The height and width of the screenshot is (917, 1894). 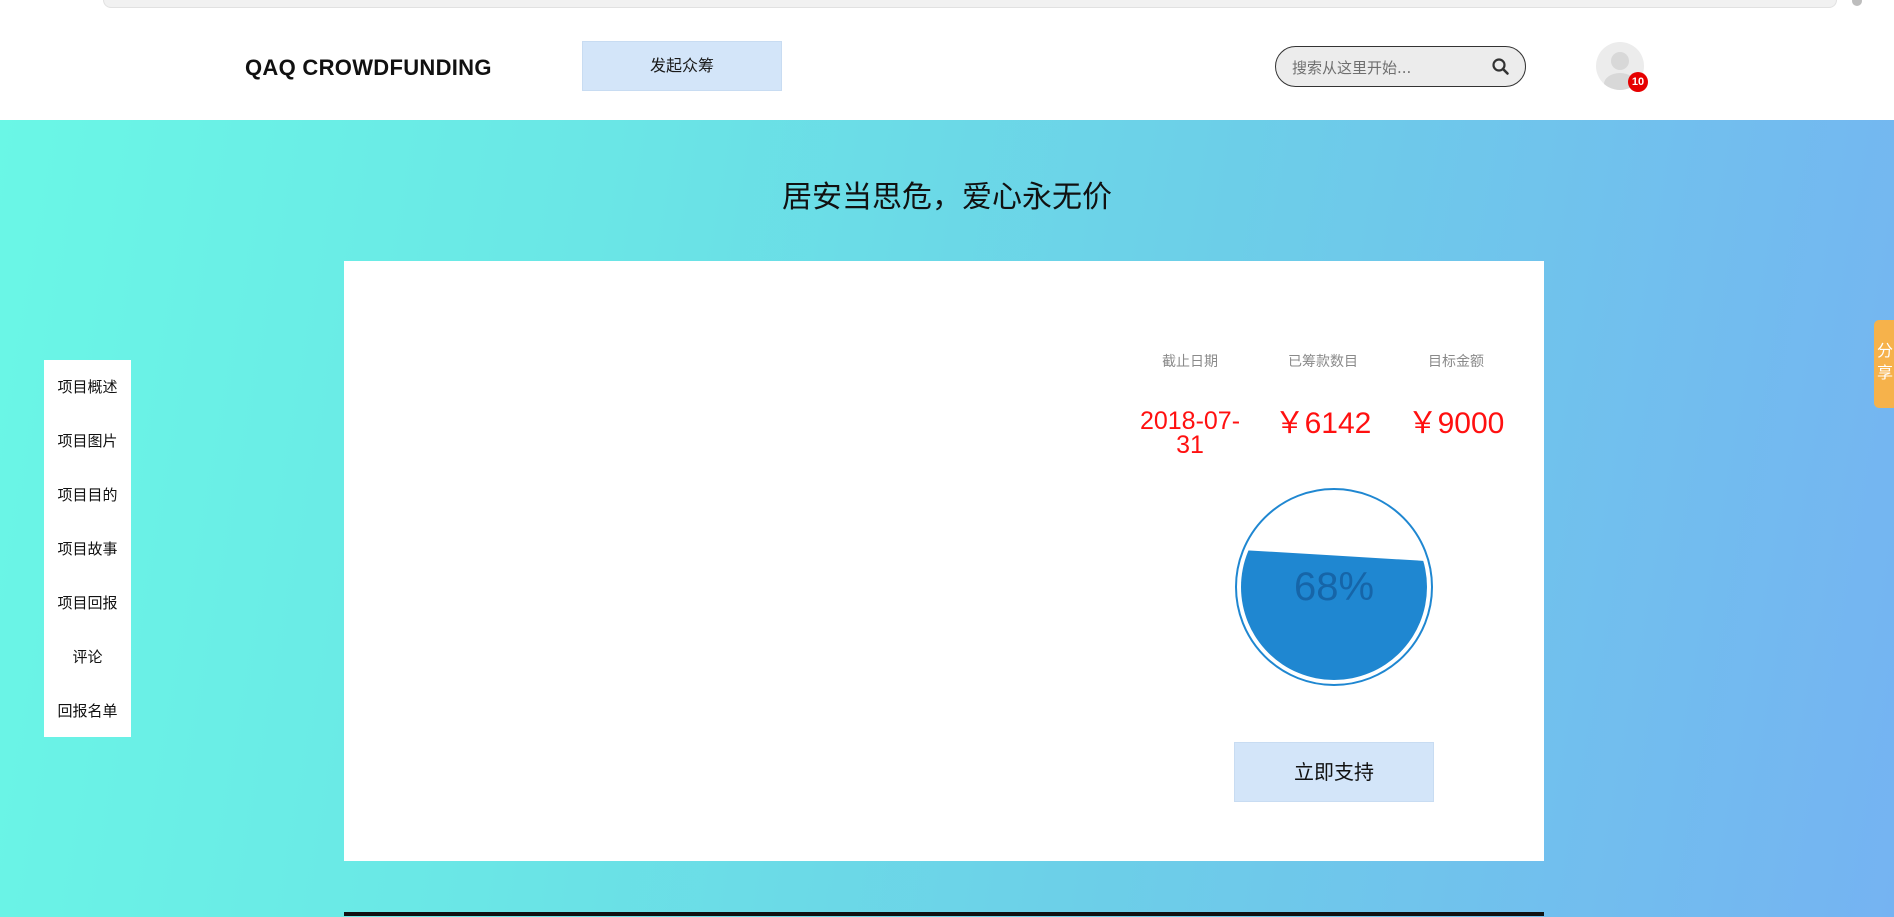 What do you see at coordinates (1190, 421) in the screenshot?
I see `deadline-value-line1: 2018-07-` at bounding box center [1190, 421].